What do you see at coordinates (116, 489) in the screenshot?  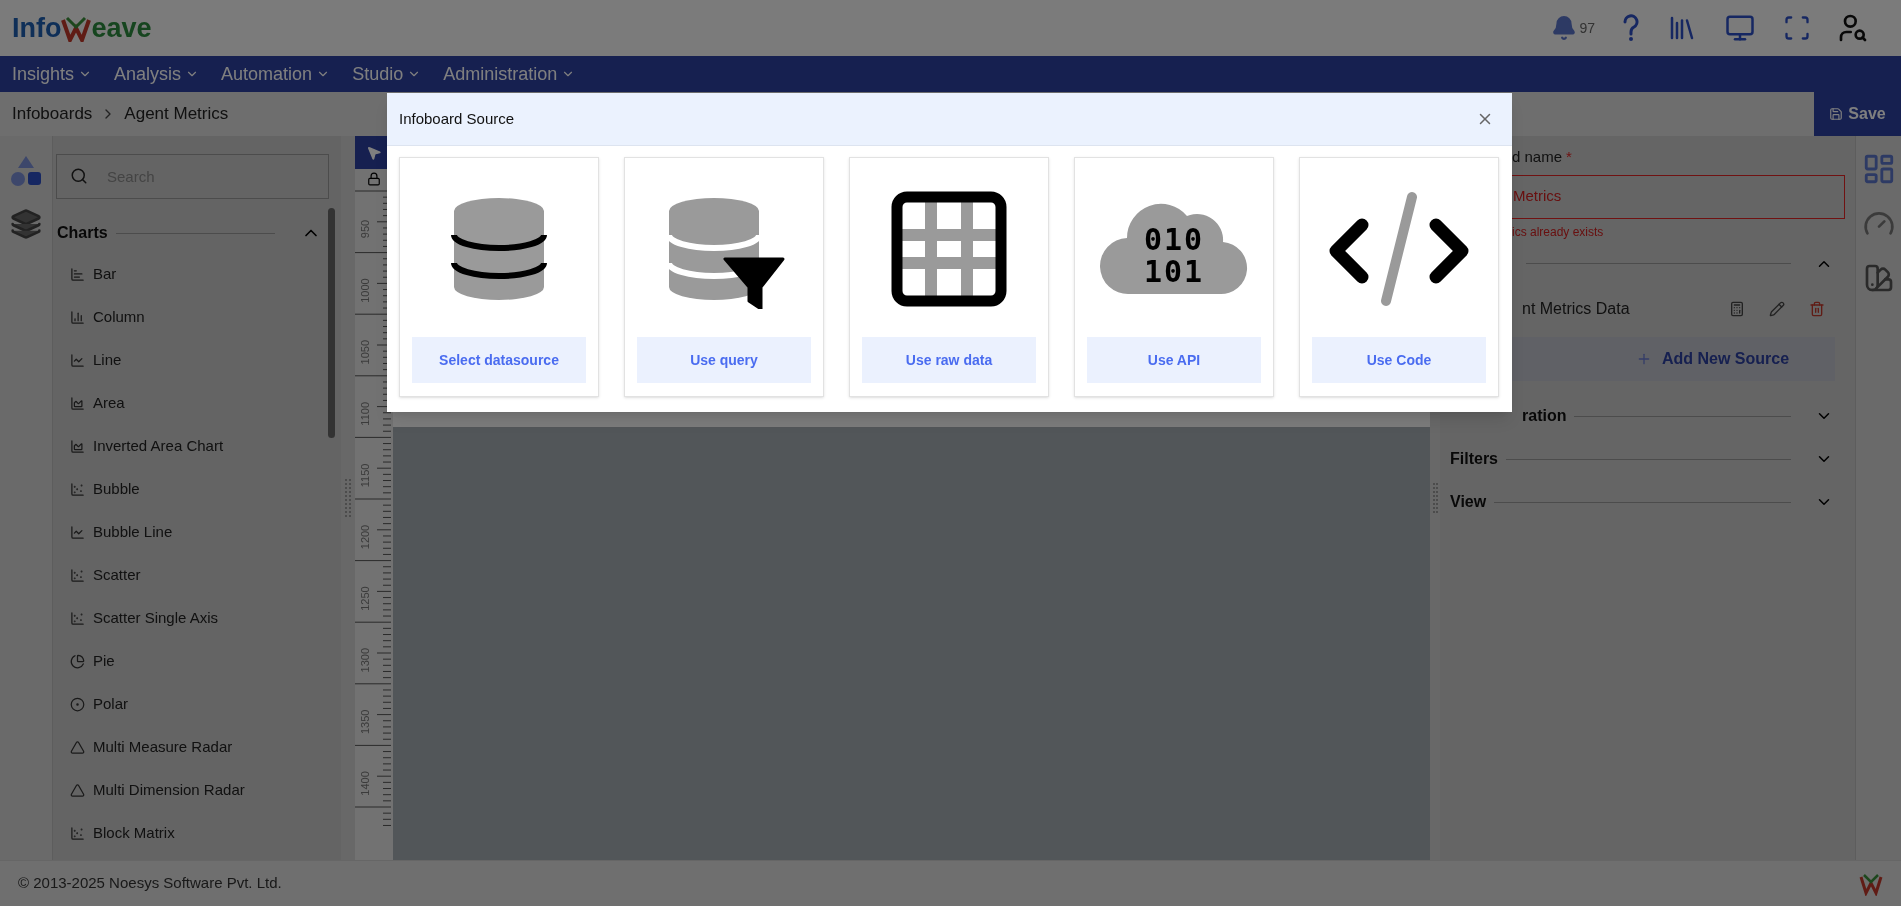 I see `chart-type-item: Bubble` at bounding box center [116, 489].